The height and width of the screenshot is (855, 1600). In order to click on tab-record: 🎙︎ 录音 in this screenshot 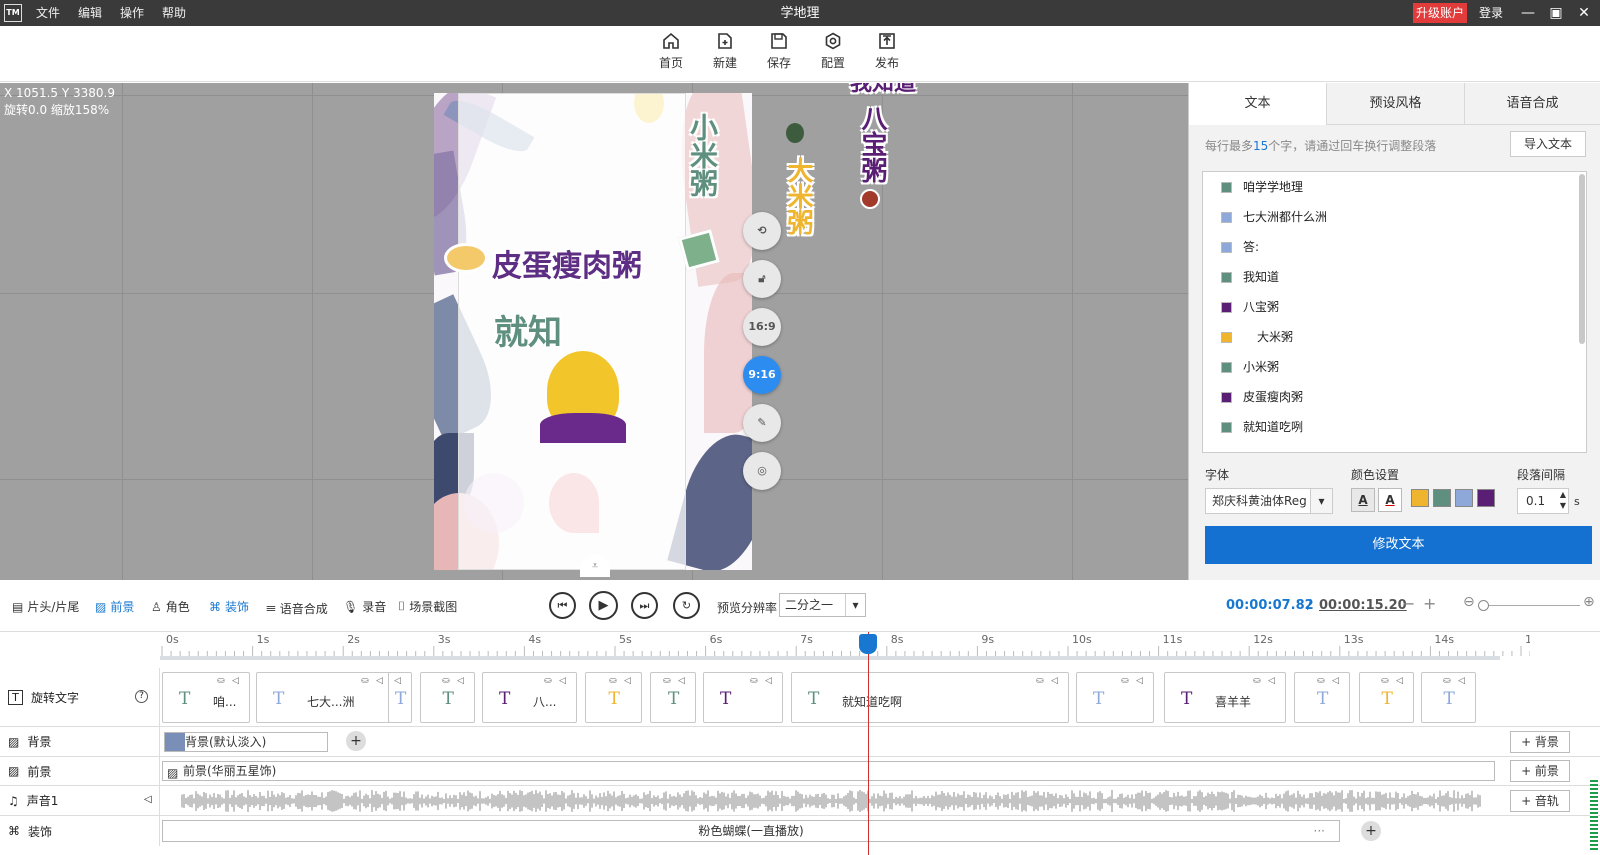, I will do `click(364, 606)`.